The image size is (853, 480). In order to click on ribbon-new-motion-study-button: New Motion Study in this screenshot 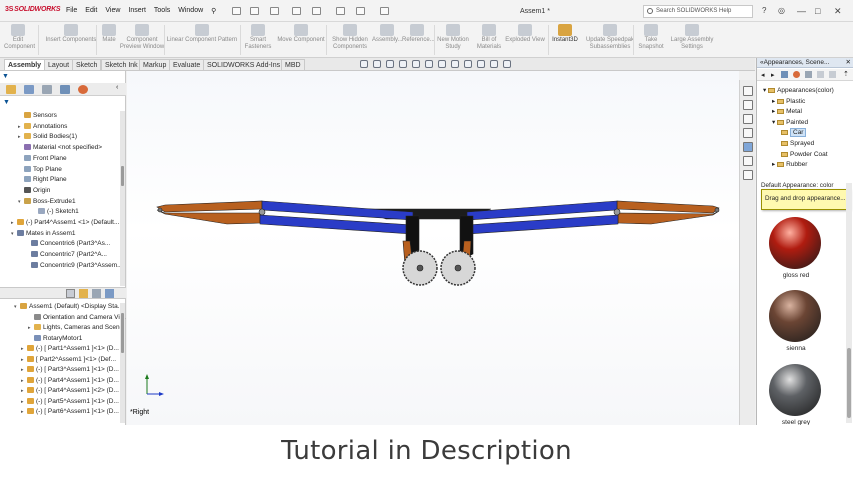, I will do `click(453, 37)`.